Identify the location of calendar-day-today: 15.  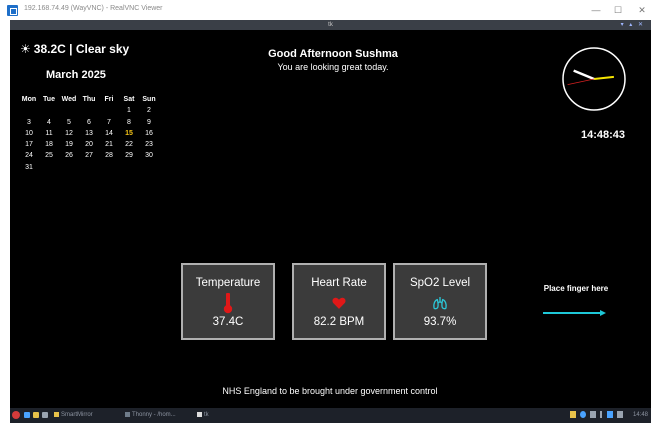
(129, 133).